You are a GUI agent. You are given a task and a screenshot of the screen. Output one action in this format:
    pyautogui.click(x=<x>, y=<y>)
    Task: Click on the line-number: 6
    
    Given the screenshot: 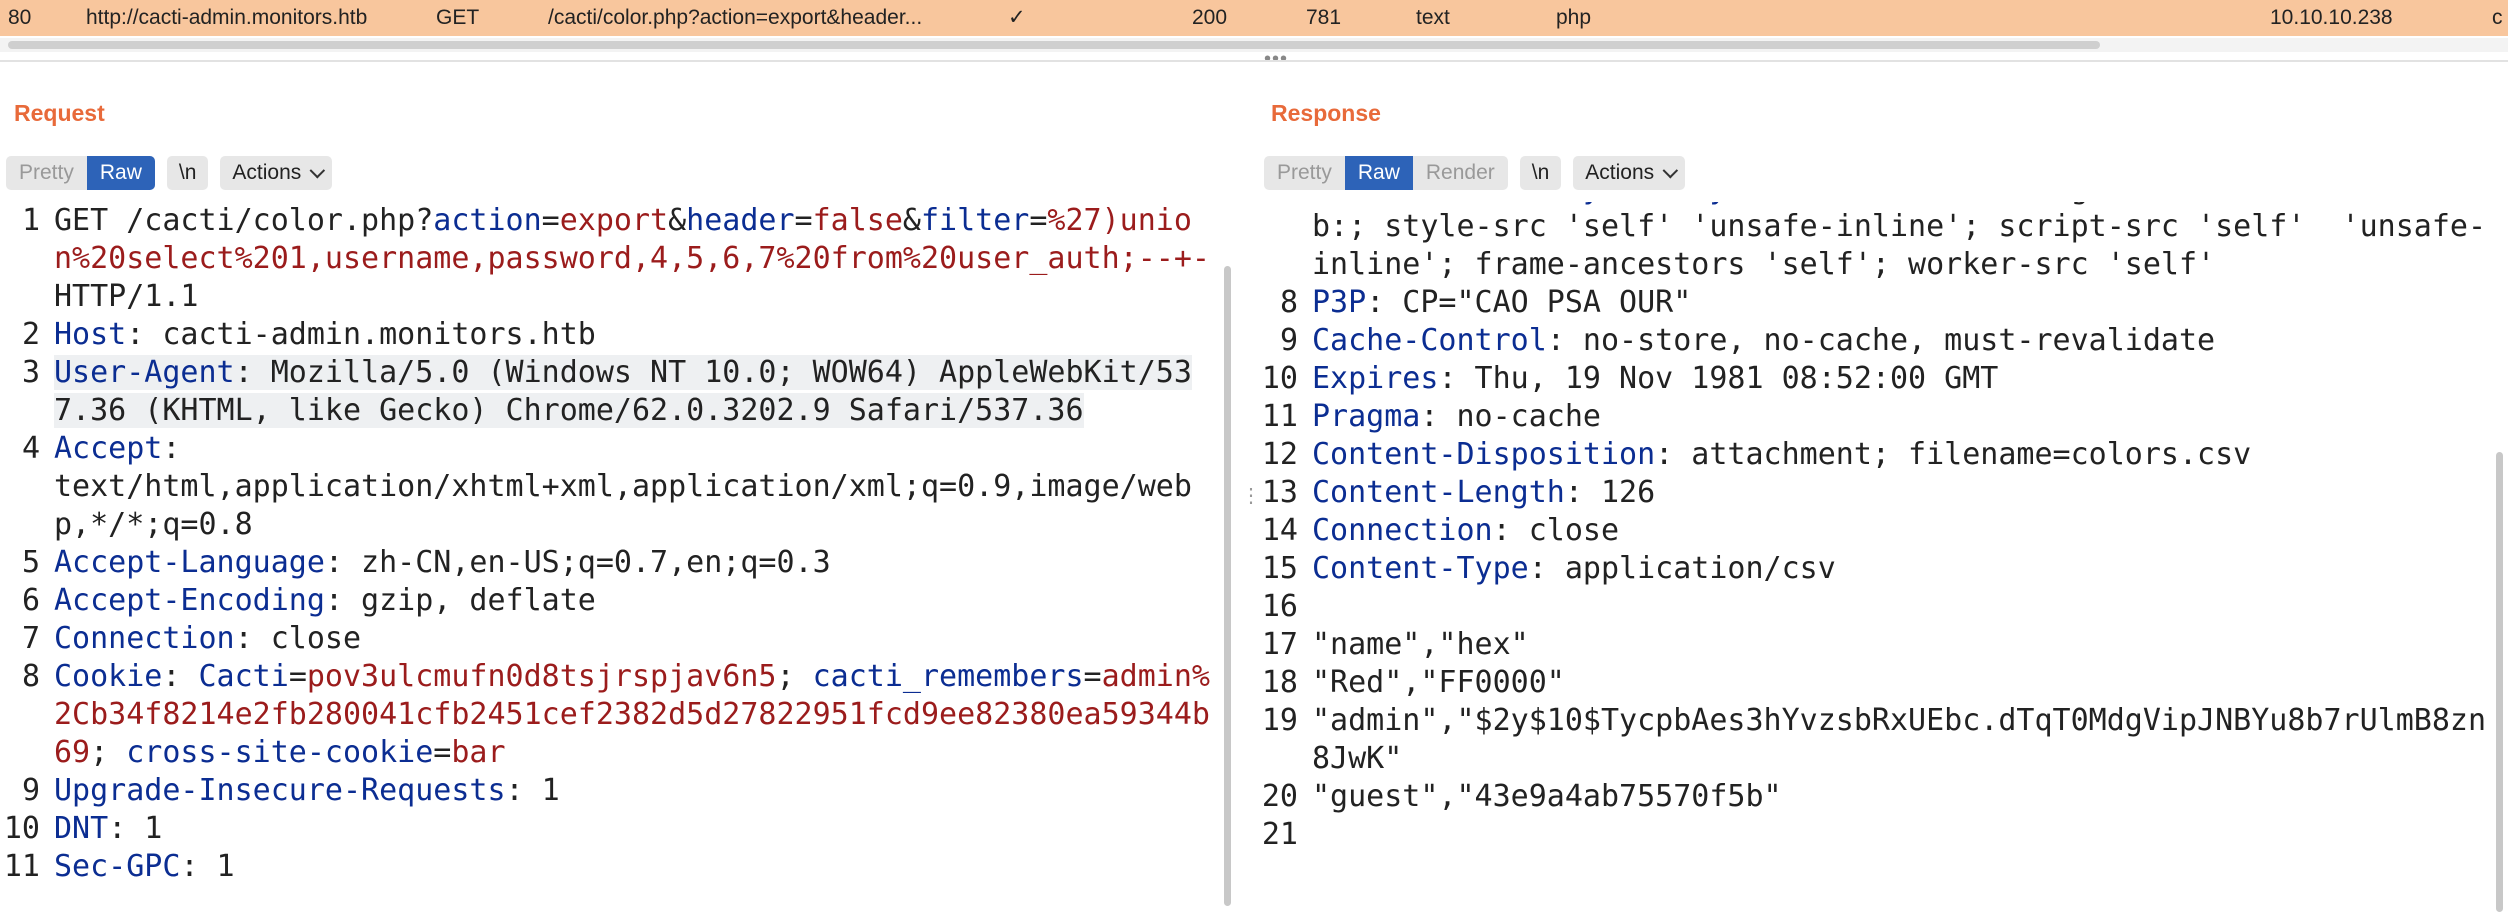 What is the action you would take?
    pyautogui.click(x=30, y=600)
    